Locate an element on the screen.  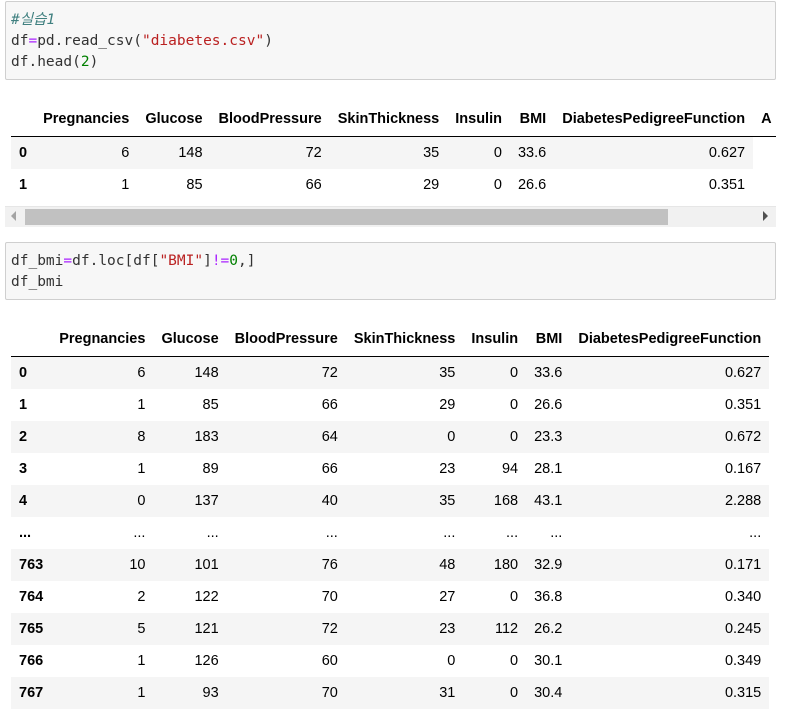
scroll-left-icon is located at coordinates (13, 216).